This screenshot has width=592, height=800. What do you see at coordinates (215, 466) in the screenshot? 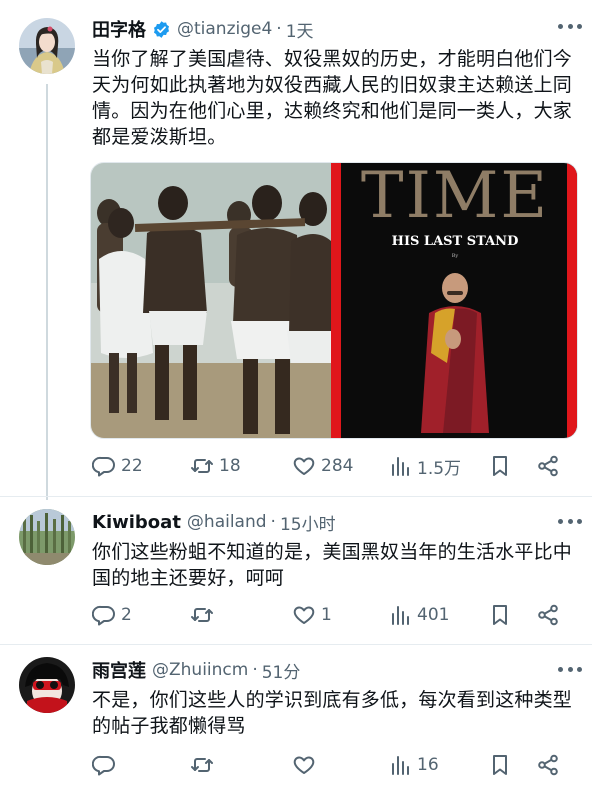
I see `retweet-button: 18` at bounding box center [215, 466].